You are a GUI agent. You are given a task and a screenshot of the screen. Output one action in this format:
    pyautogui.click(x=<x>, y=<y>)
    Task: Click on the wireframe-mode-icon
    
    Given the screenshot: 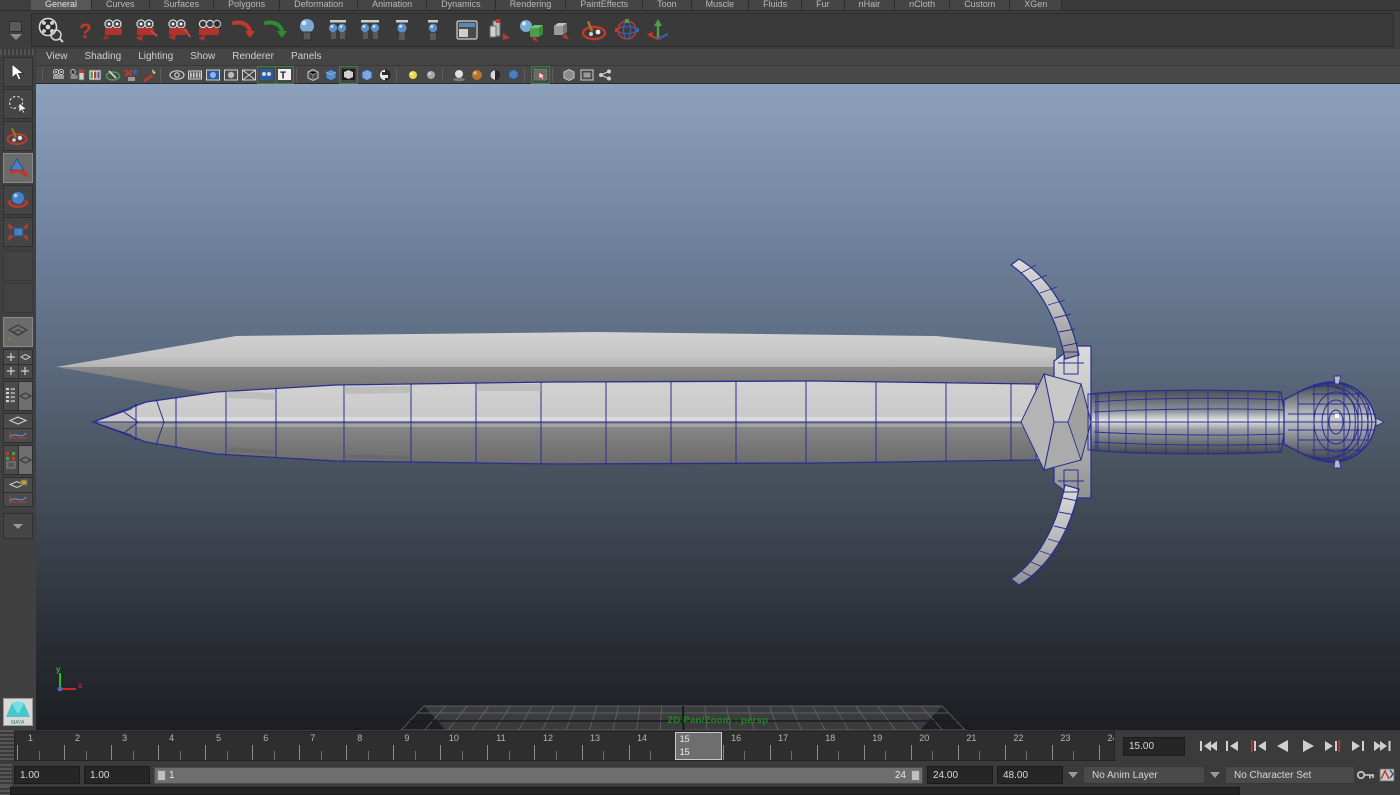 What is the action you would take?
    pyautogui.click(x=312, y=75)
    